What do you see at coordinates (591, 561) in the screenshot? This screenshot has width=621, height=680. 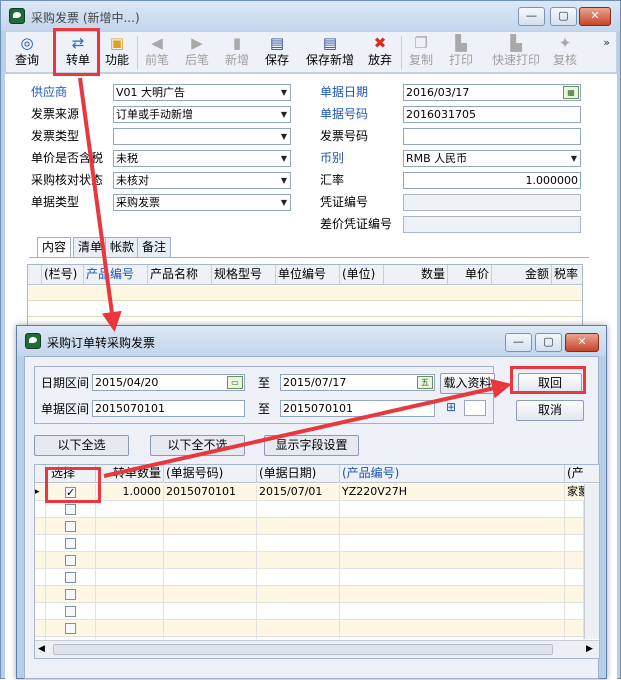 I see `order-grid-vscrollbar` at bounding box center [591, 561].